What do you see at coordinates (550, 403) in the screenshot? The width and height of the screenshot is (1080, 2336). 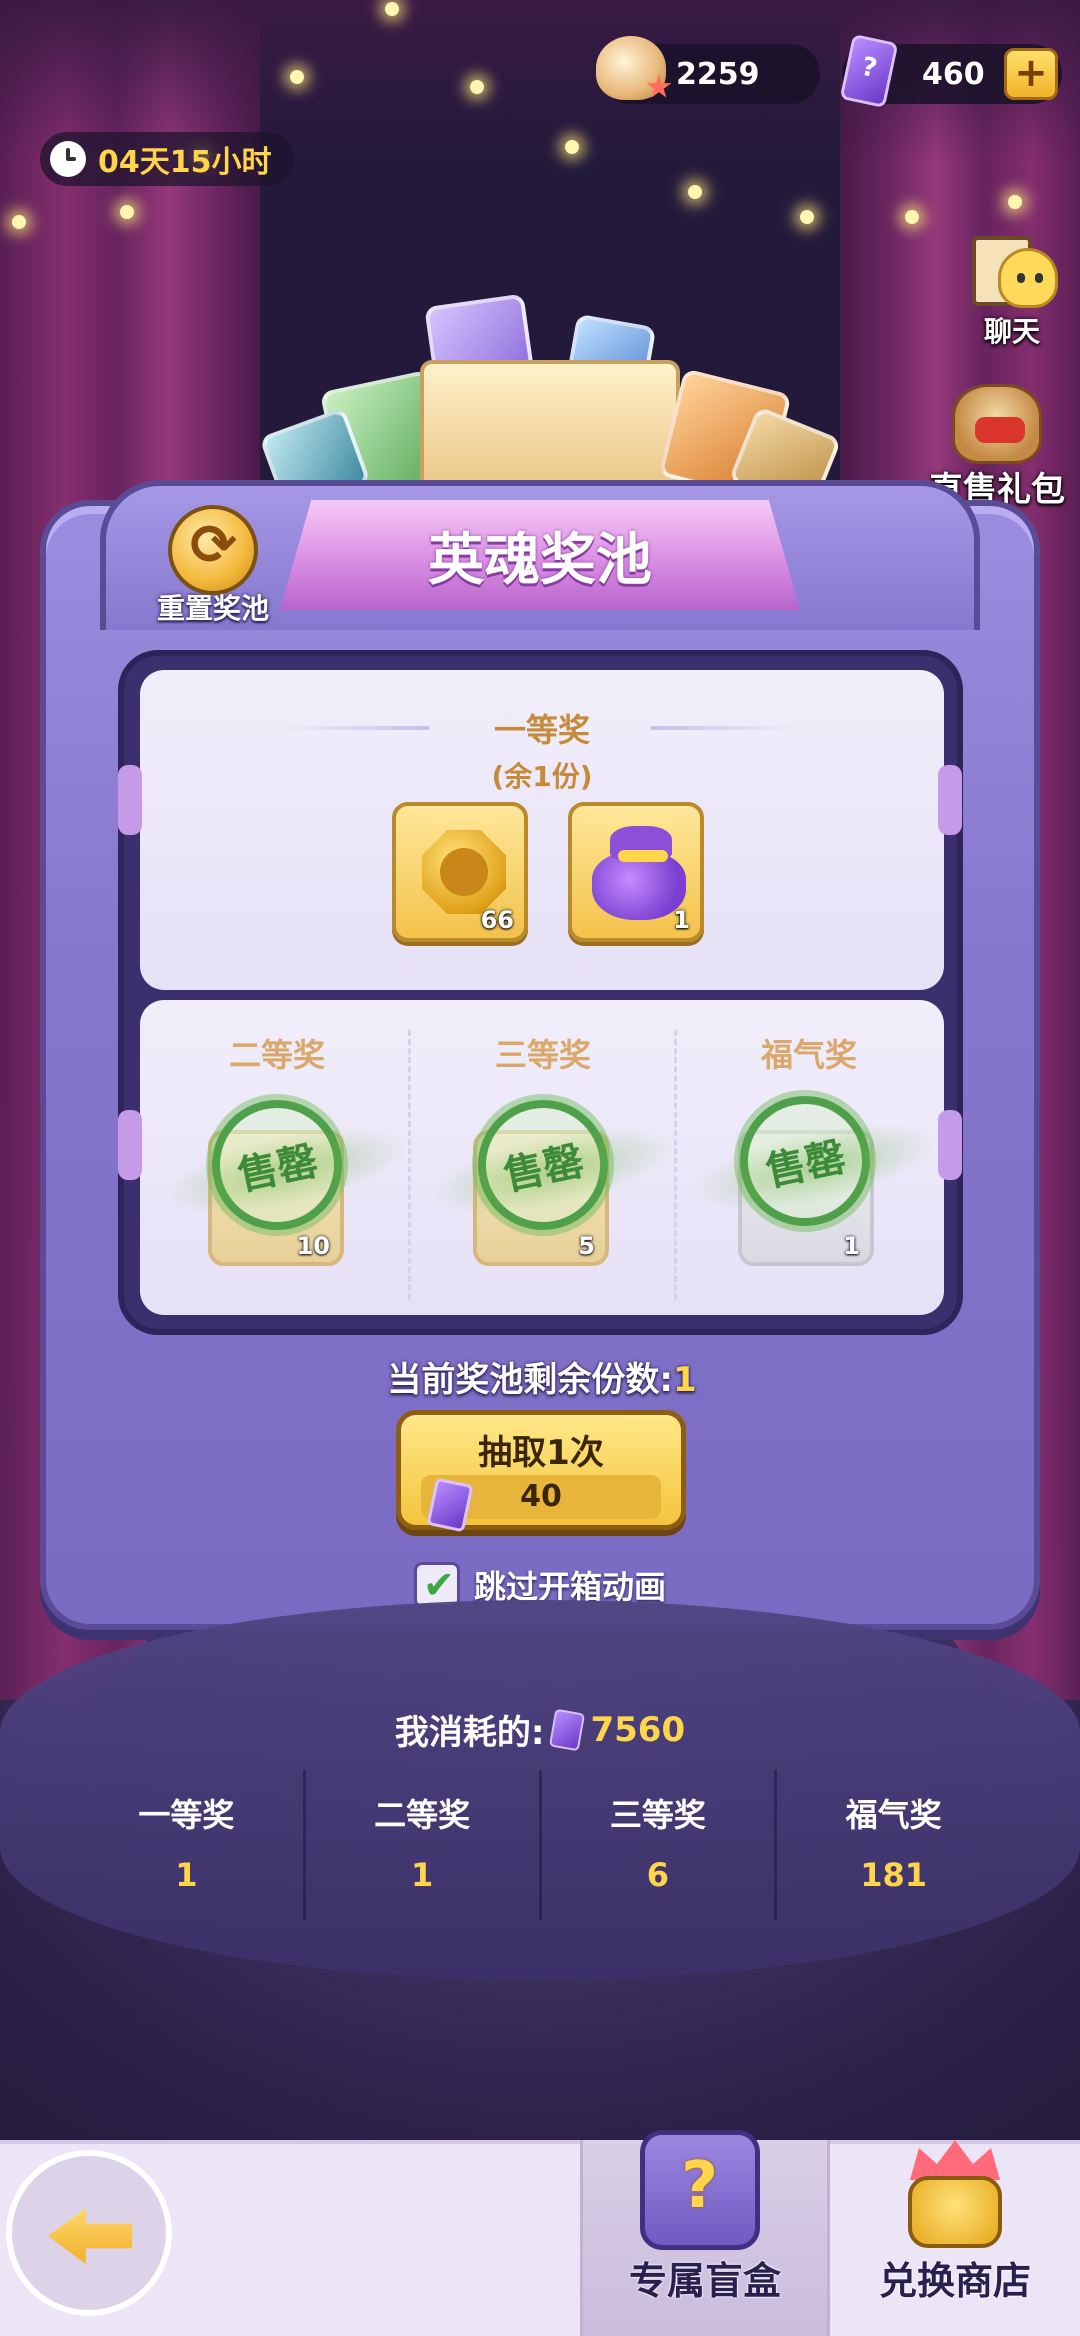 I see `treasure-pile` at bounding box center [550, 403].